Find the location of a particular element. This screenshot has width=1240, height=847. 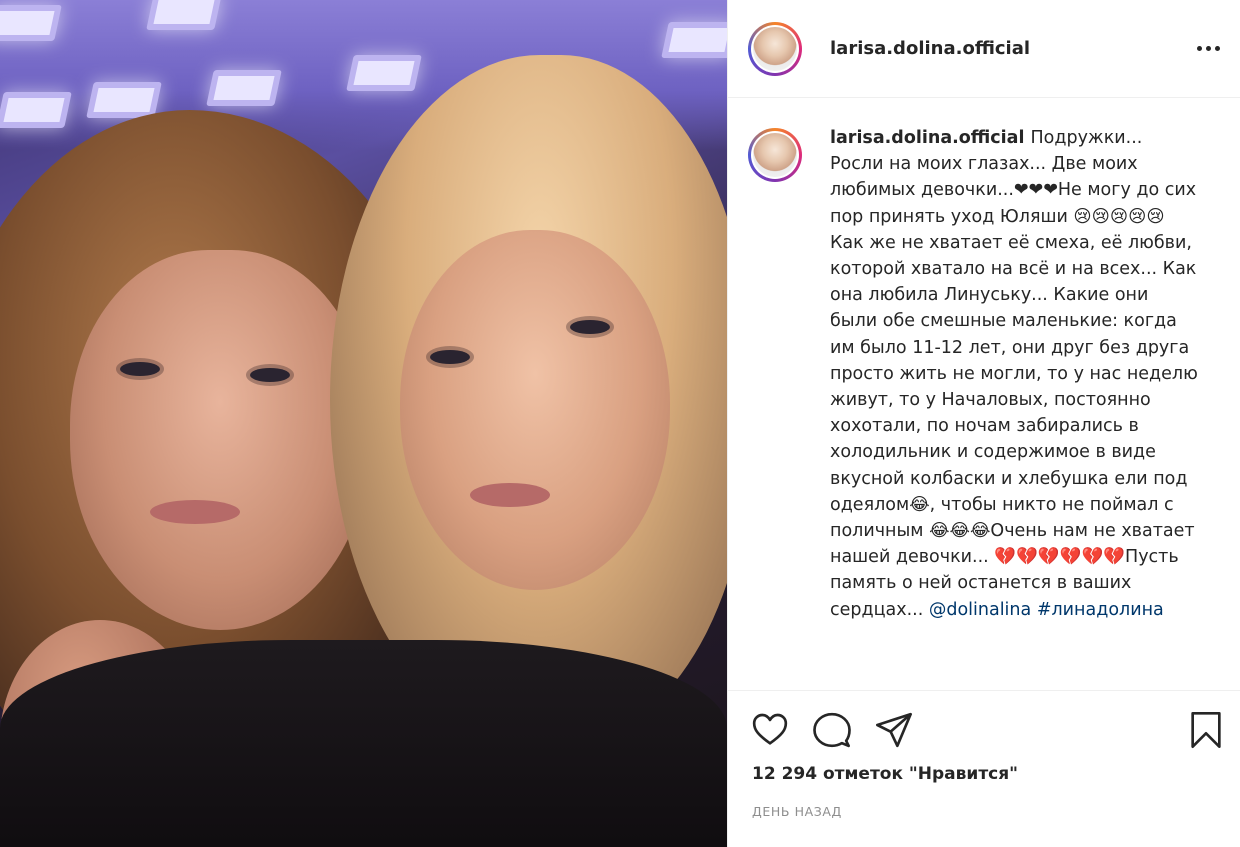

share-icon is located at coordinates (894, 730).